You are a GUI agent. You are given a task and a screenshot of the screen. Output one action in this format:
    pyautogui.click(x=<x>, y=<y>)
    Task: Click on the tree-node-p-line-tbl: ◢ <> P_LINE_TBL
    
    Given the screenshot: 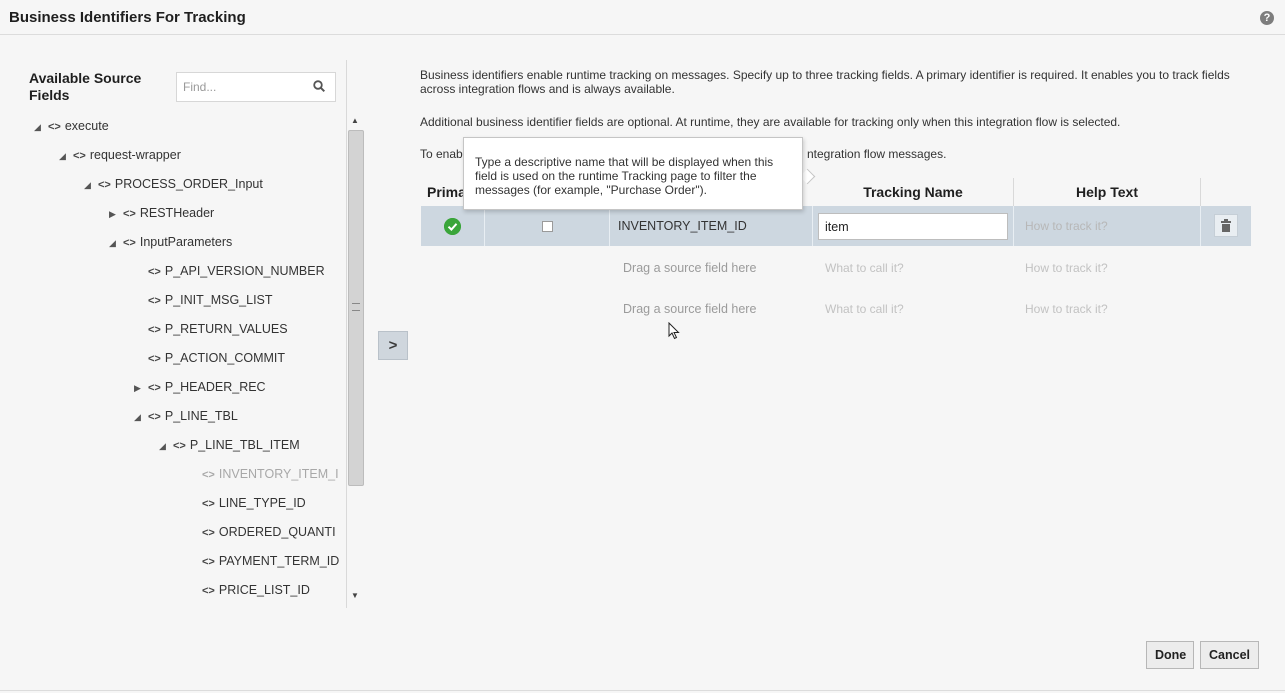 What is the action you would take?
    pyautogui.click(x=186, y=416)
    